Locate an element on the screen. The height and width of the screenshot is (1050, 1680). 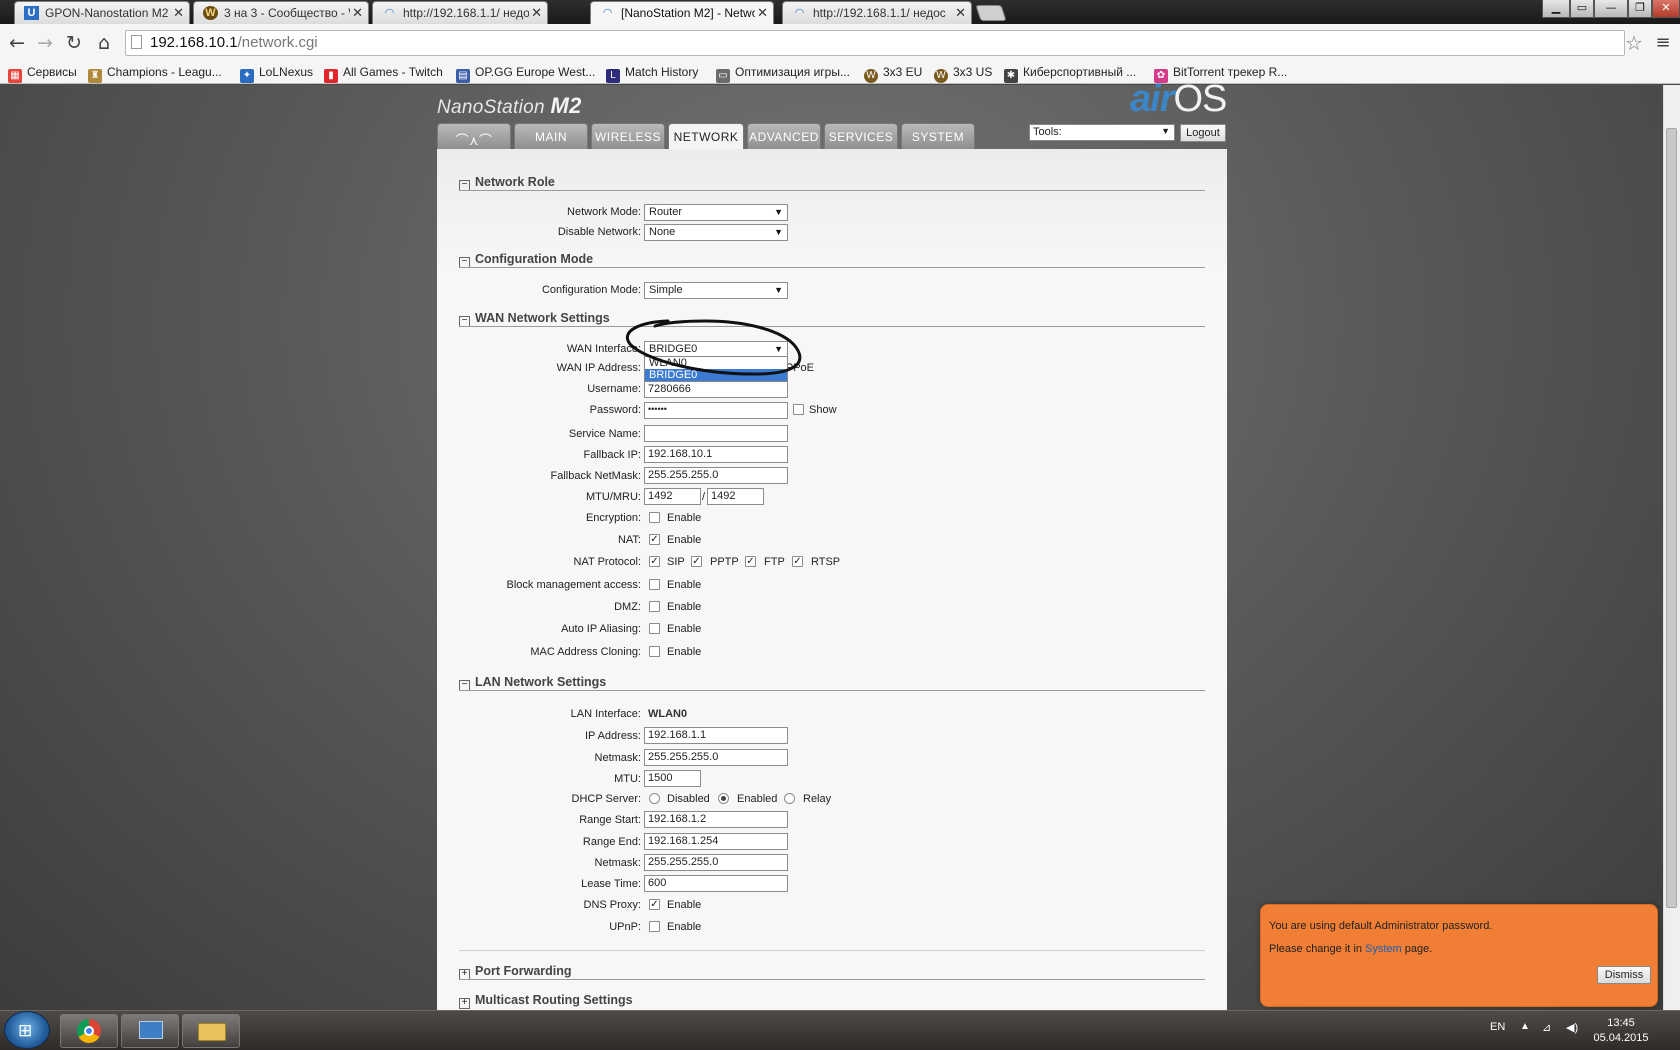
bookmark-item: ▦ Сервисы is located at coordinates (42, 74).